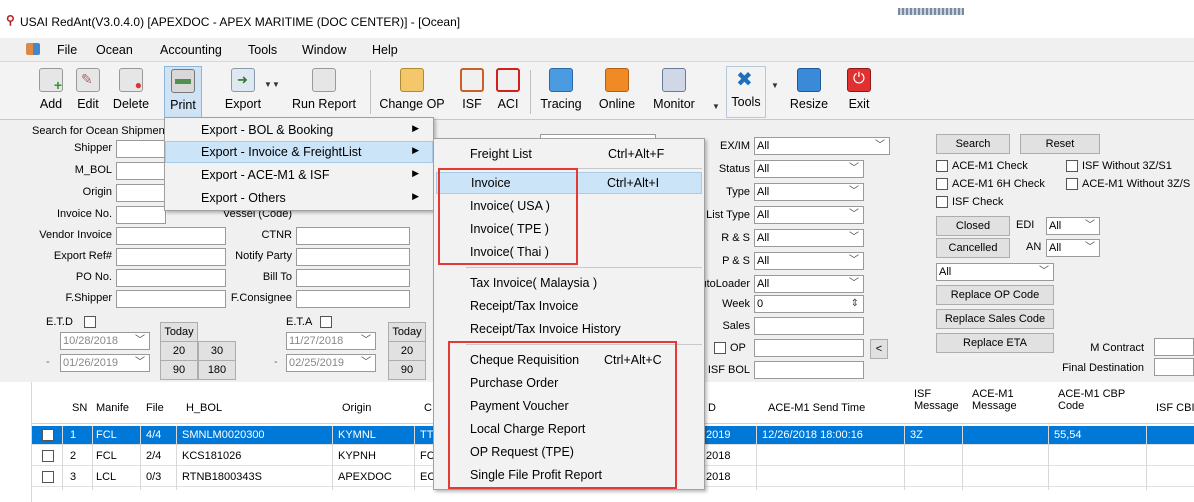 The height and width of the screenshot is (502, 1194). I want to click on shipper-input, so click(141, 149).